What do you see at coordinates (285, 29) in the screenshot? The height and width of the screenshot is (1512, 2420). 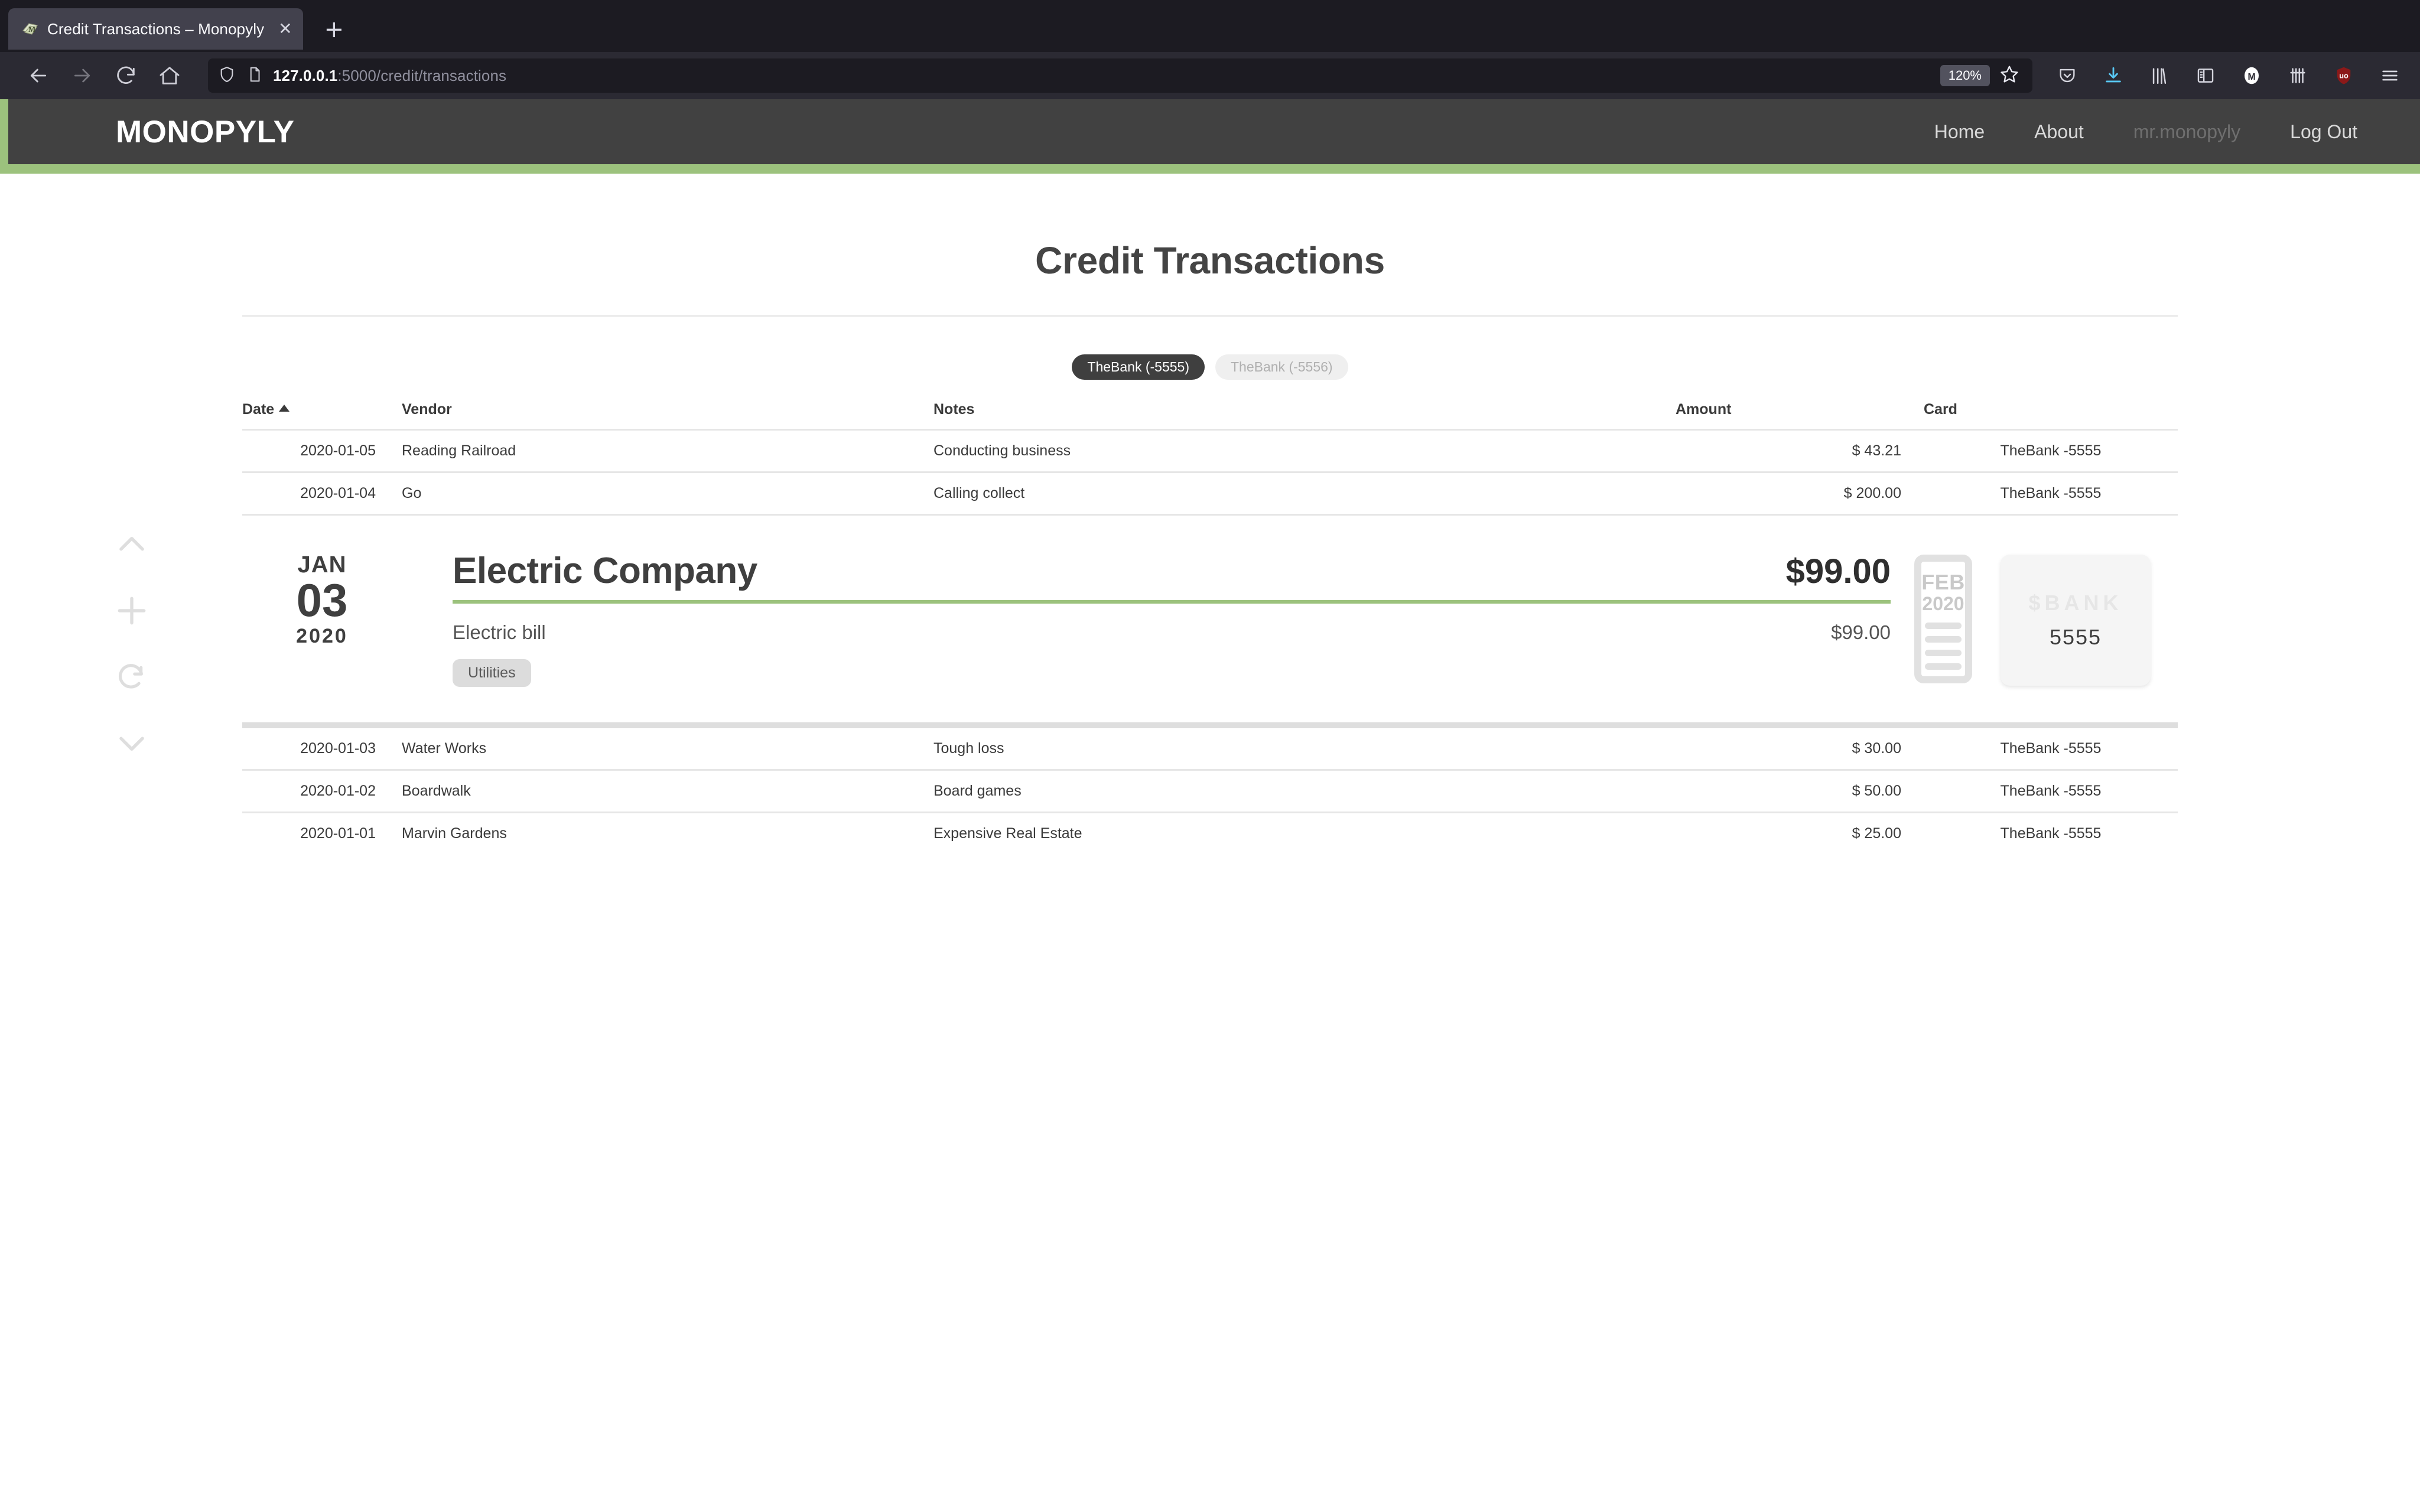 I see `close-icon: ✕` at bounding box center [285, 29].